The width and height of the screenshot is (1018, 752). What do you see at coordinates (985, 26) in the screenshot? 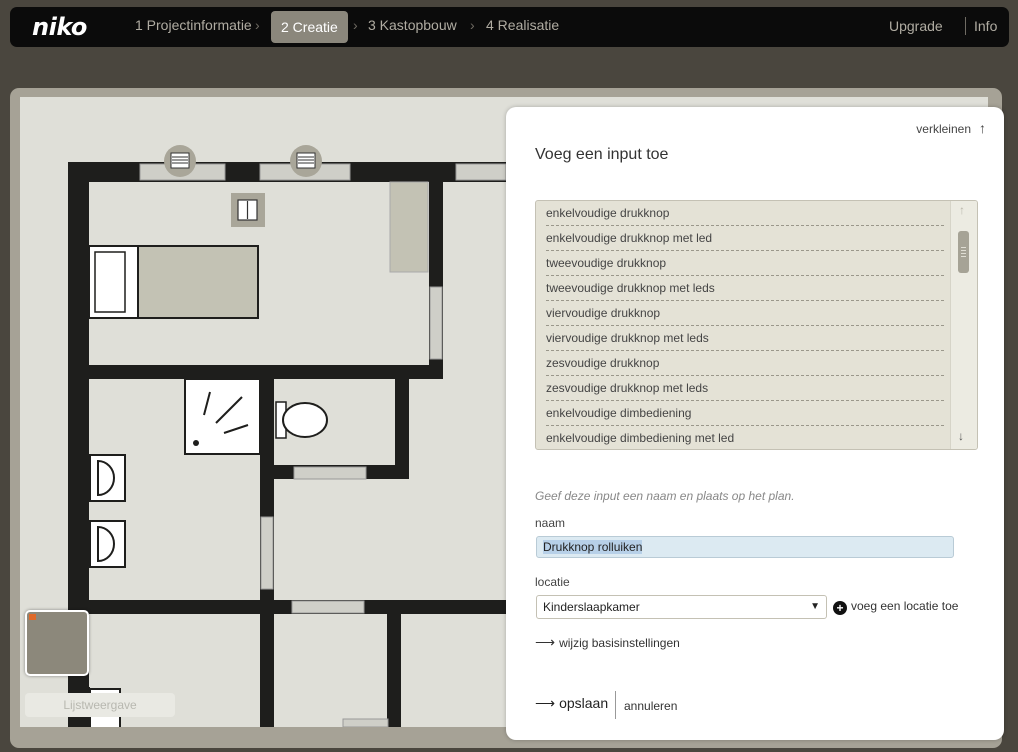
I see `info-link: Info` at bounding box center [985, 26].